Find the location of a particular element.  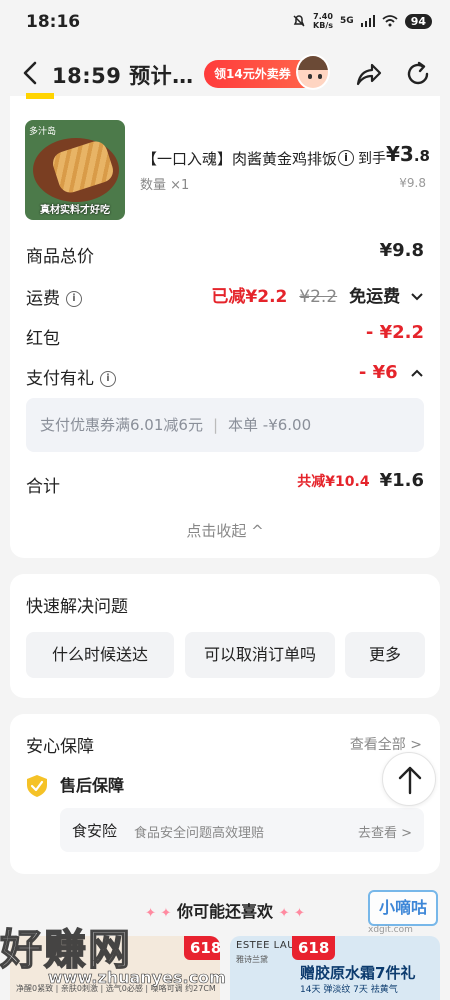

watermark-logo: 小嘀咕 is located at coordinates (403, 908).